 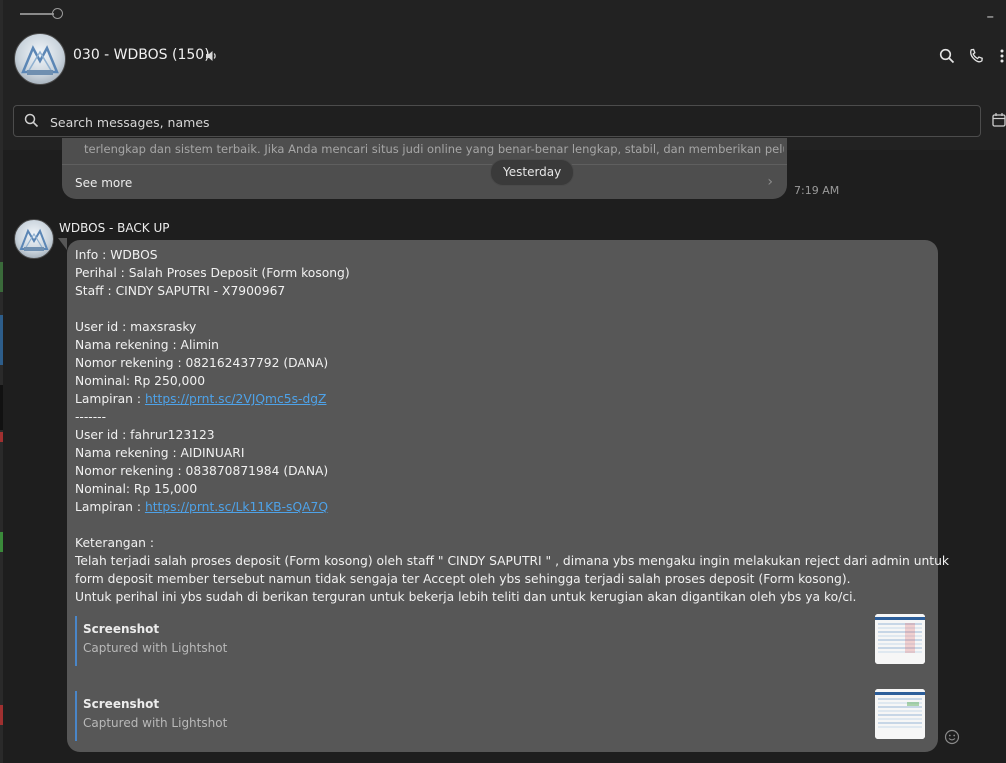 I want to click on sender-name: WDBOS - BACK UP, so click(x=114, y=228).